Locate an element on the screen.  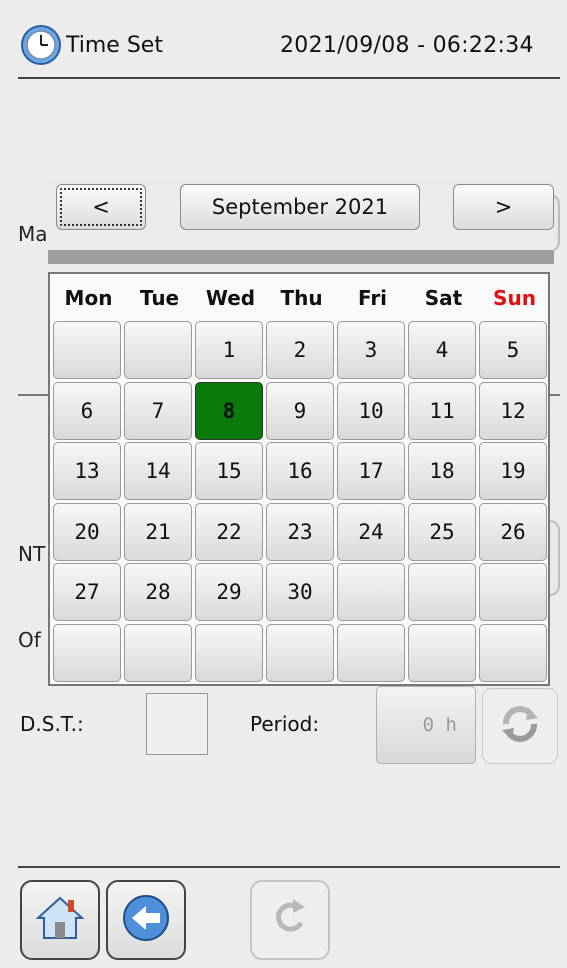
back-arrow-icon is located at coordinates (146, 920).